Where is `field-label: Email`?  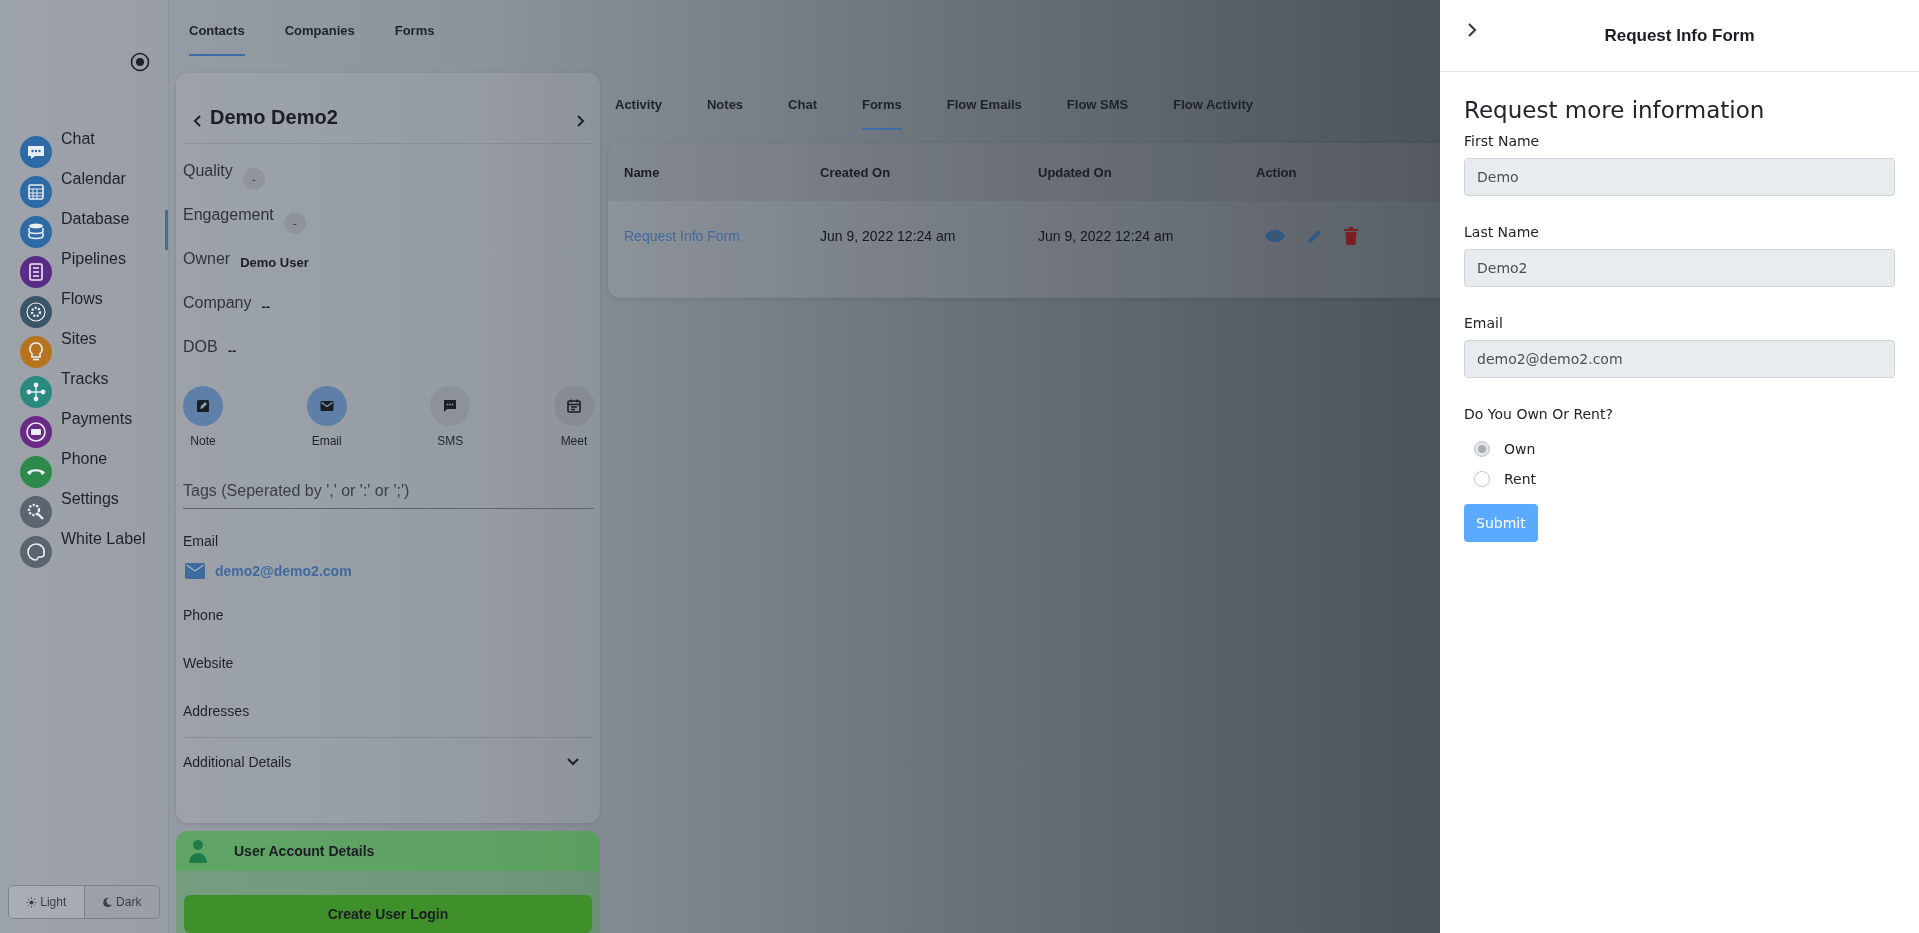
field-label: Email is located at coordinates (1484, 323).